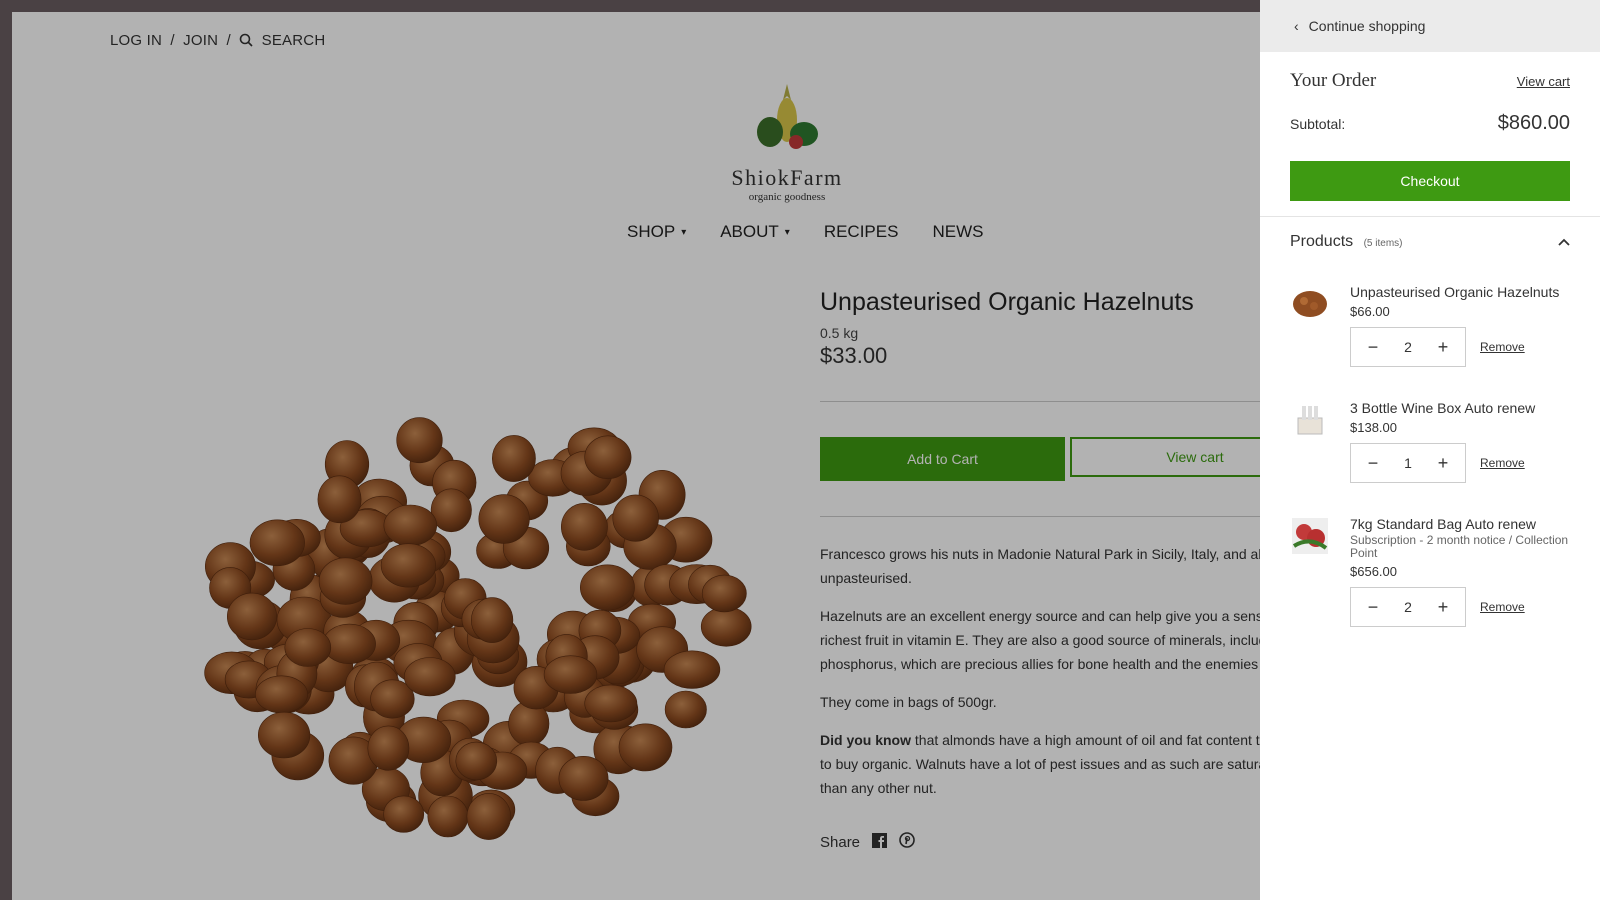 The image size is (1600, 900). What do you see at coordinates (1318, 123) in the screenshot?
I see `subtotal-label: Subtotal:` at bounding box center [1318, 123].